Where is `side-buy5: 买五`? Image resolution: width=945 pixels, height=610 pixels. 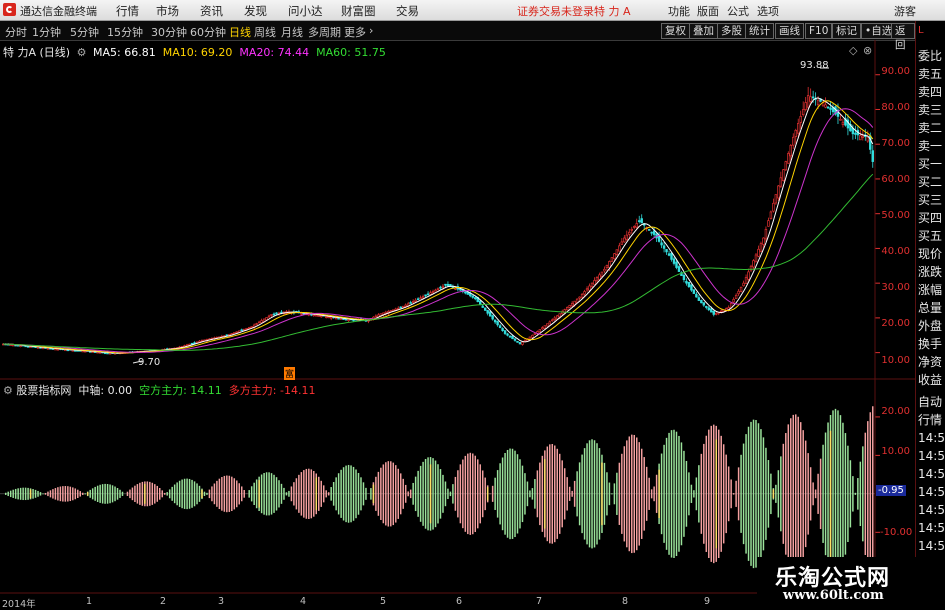 side-buy5: 买五 is located at coordinates (930, 236).